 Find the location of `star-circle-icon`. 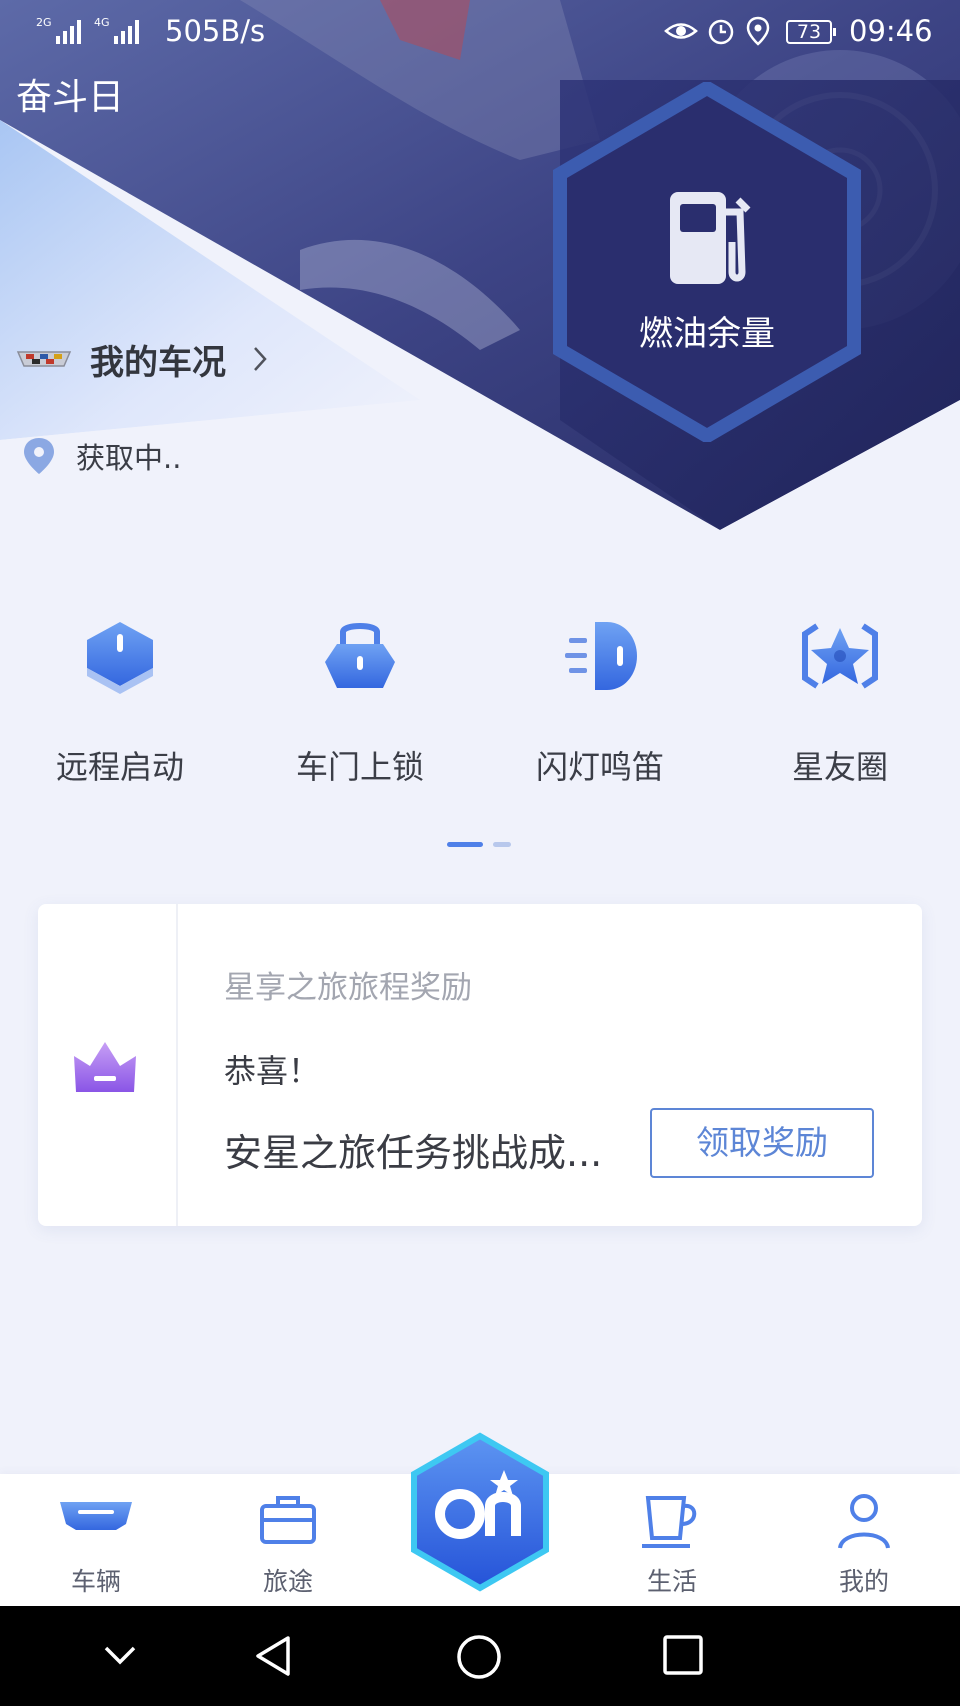

star-circle-icon is located at coordinates (840, 656).